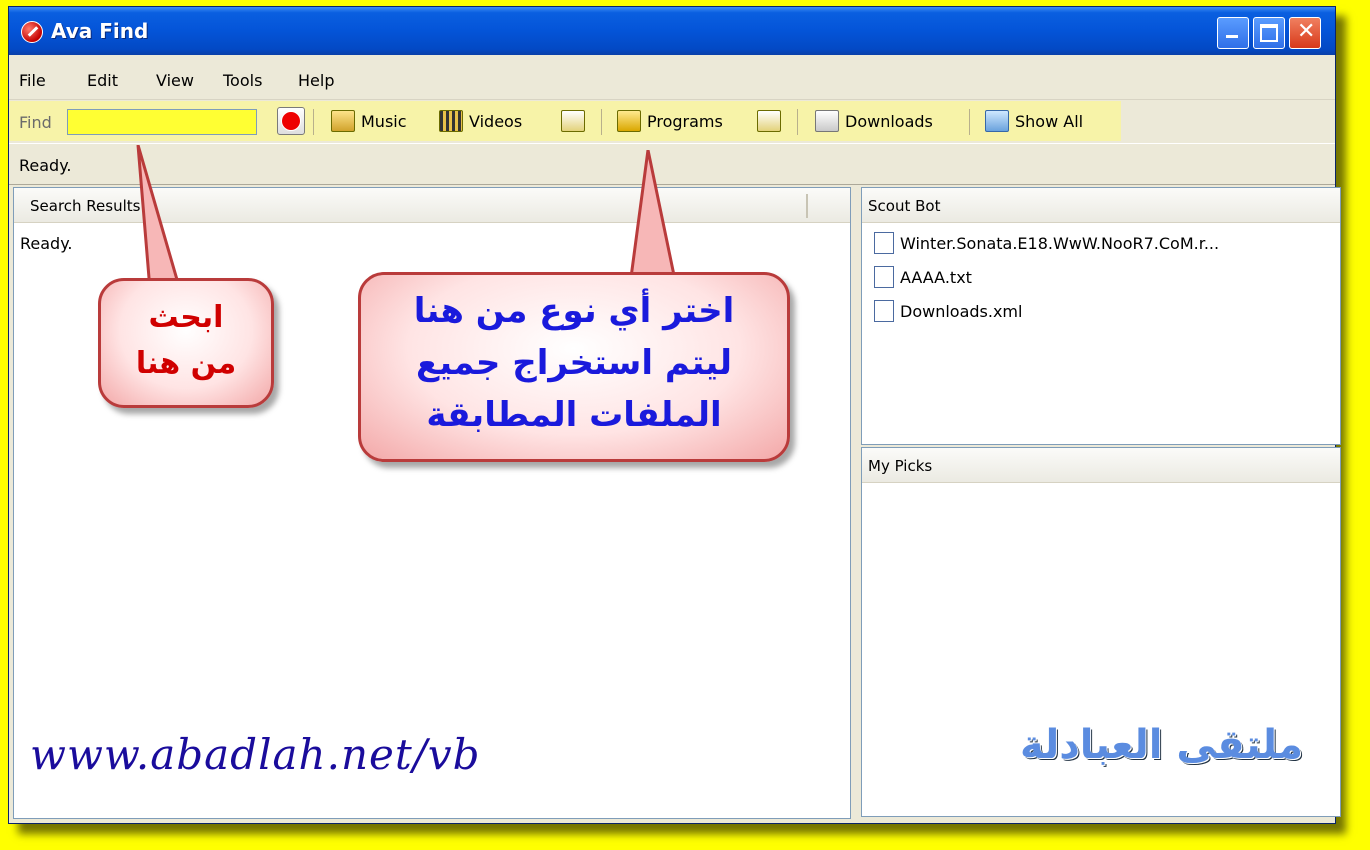 The image size is (1370, 850). What do you see at coordinates (574, 415) in the screenshot?
I see `callout-line: الملفات المطابقة` at bounding box center [574, 415].